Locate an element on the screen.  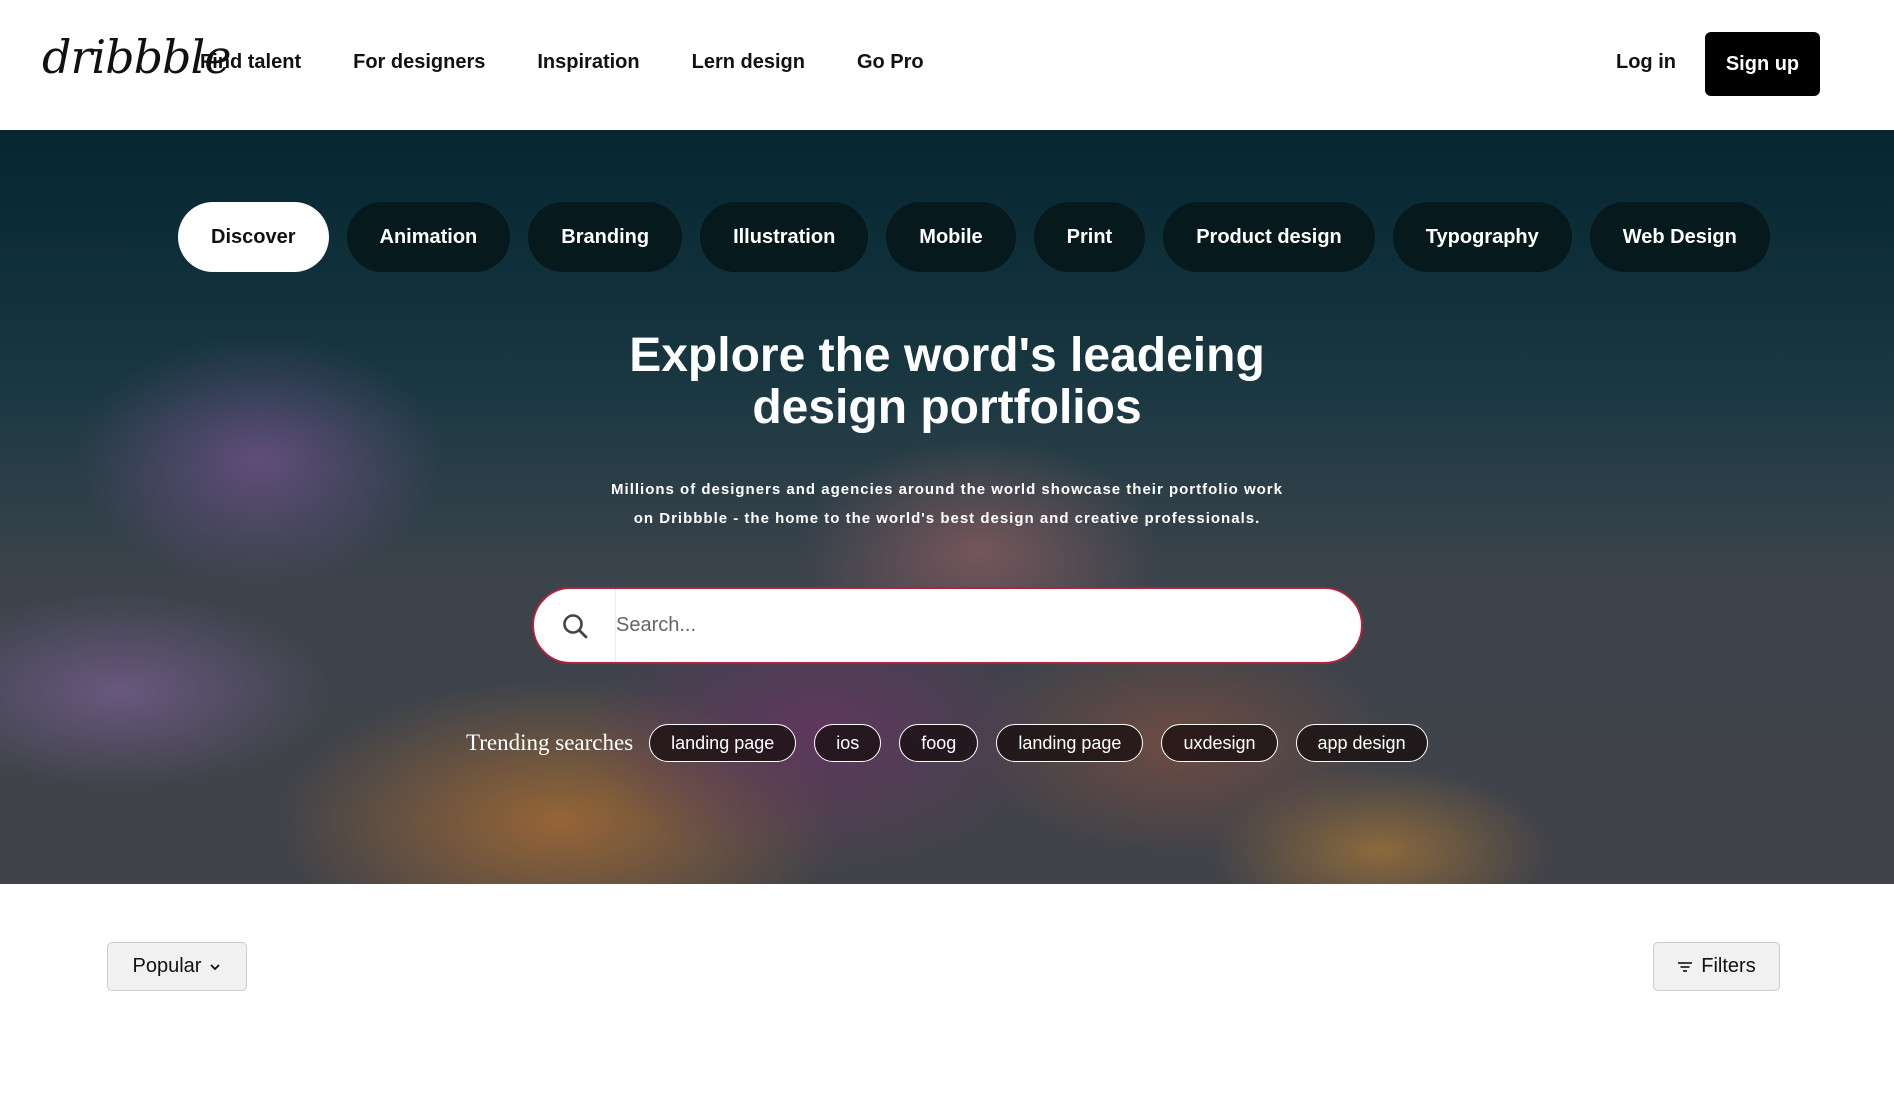
nav-inspiration: Inspiration is located at coordinates (588, 62).